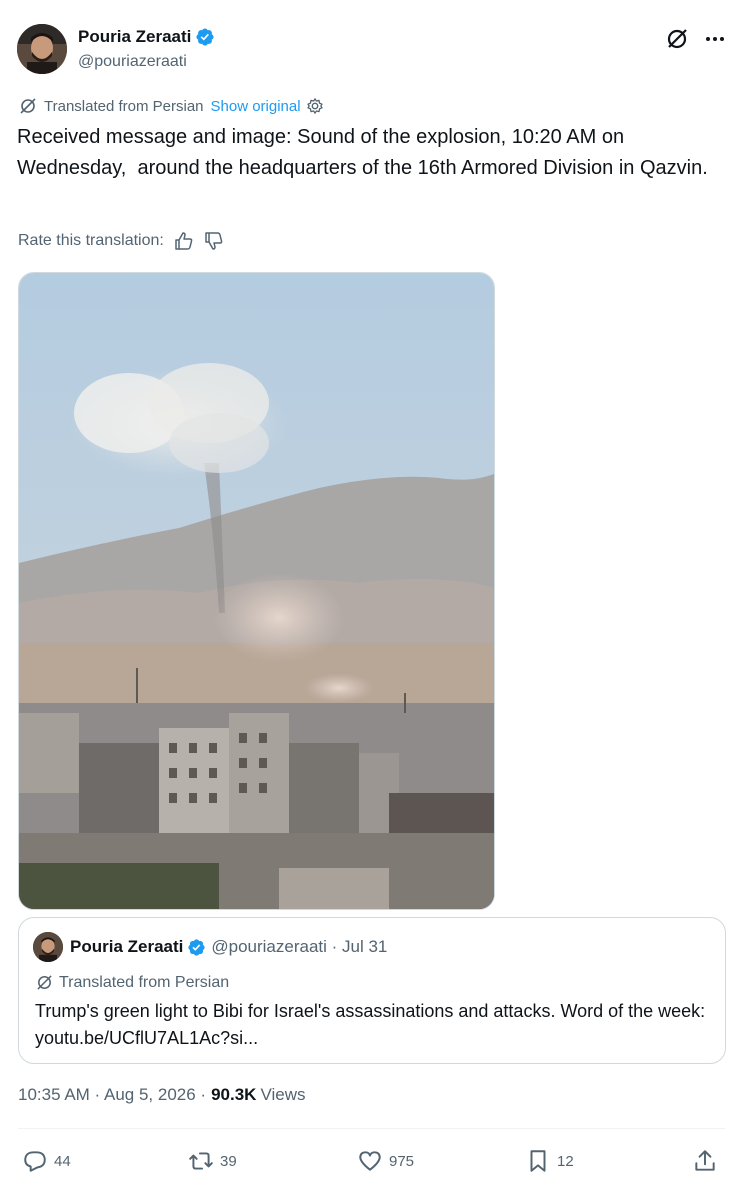  What do you see at coordinates (256, 106) in the screenshot?
I see `show-original-link: Show original` at bounding box center [256, 106].